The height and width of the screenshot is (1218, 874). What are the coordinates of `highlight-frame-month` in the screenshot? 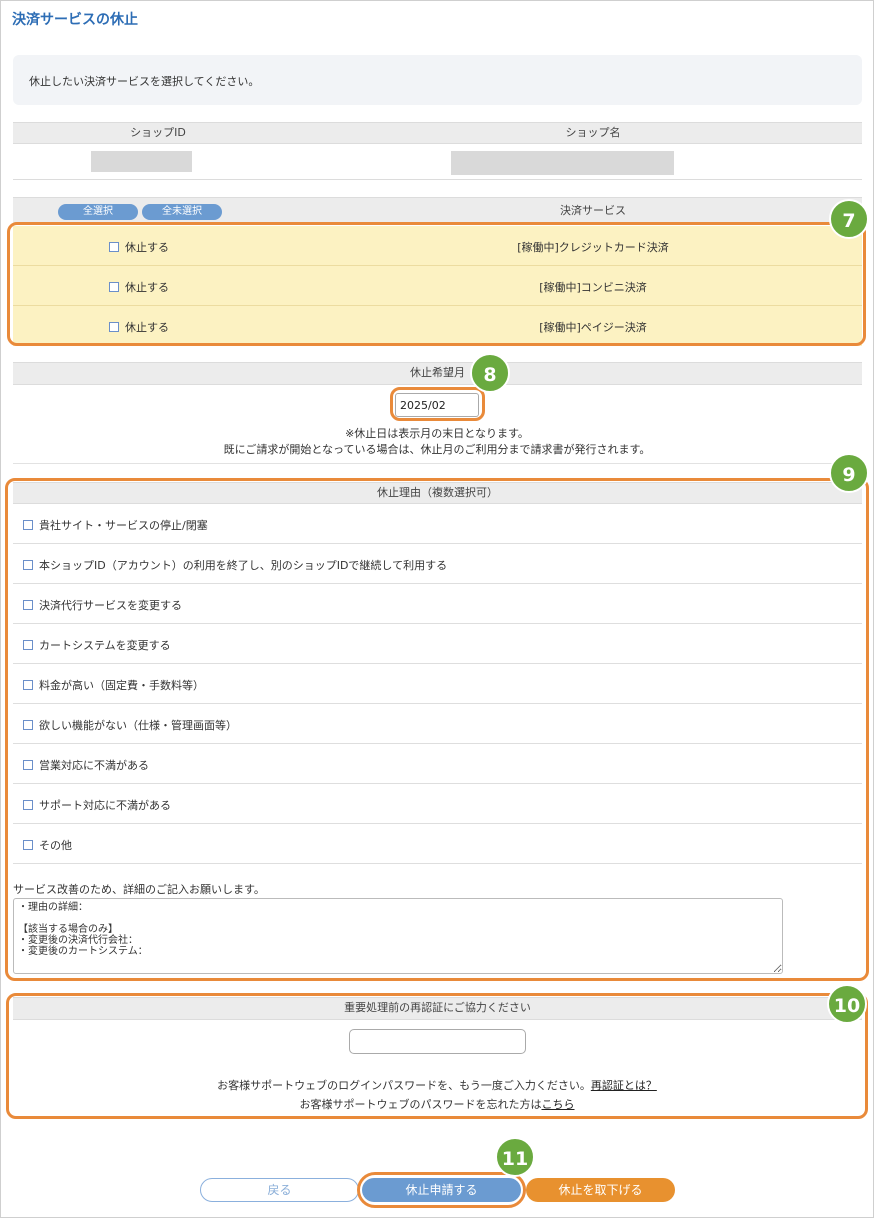 It's located at (437, 404).